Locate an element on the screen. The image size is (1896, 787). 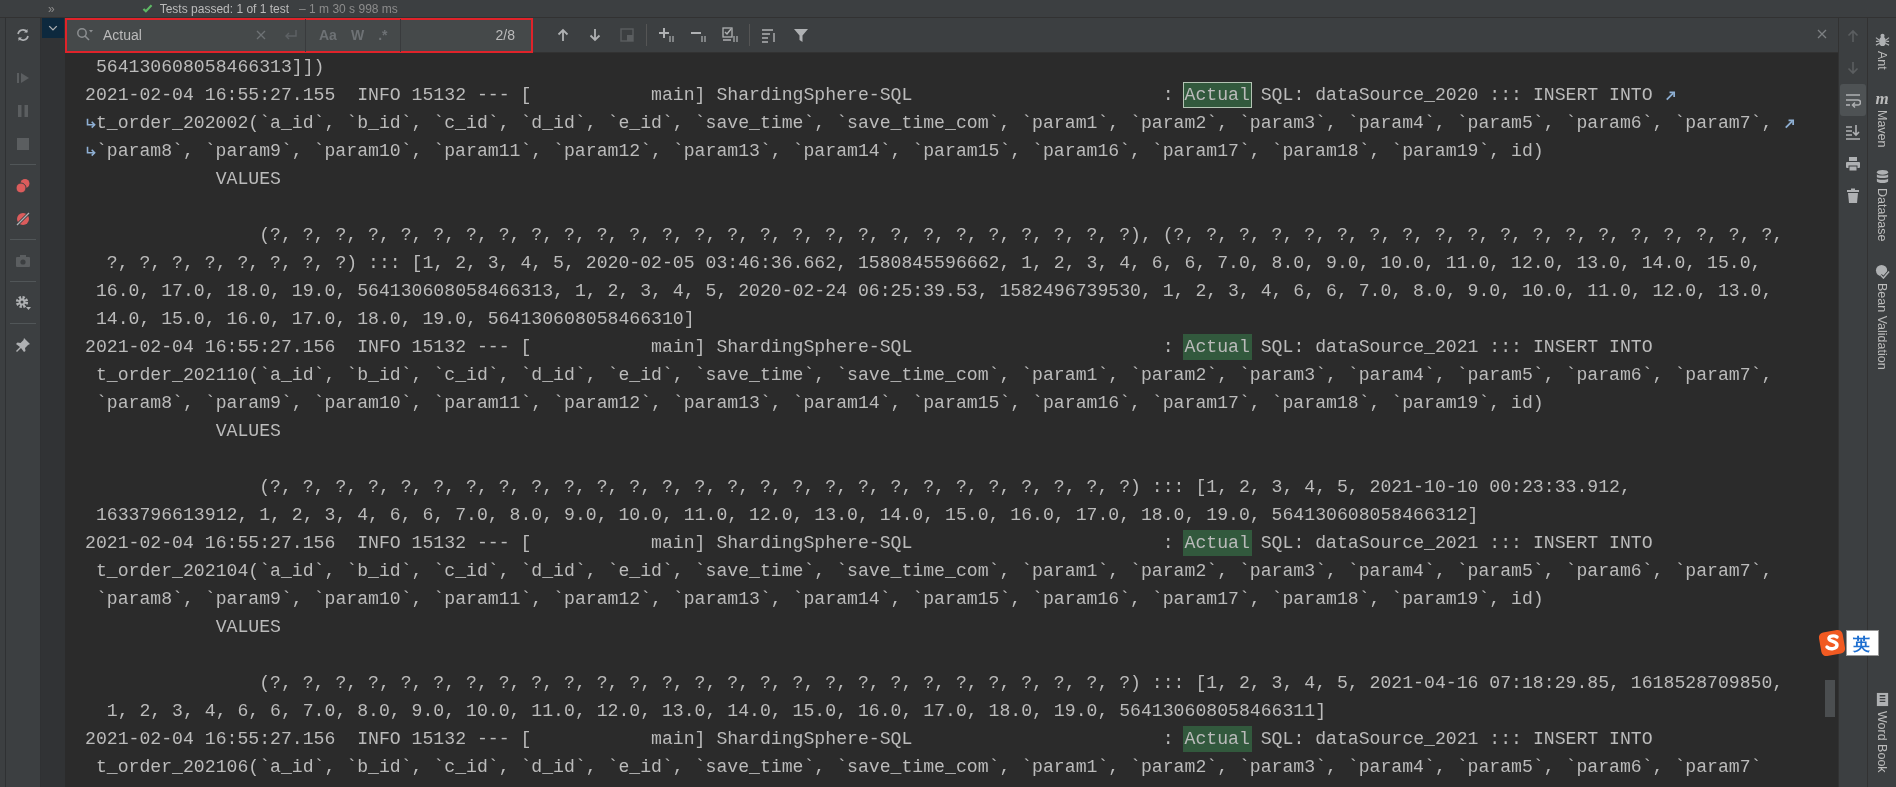
test-duration: – 1 m 30 s 998 ms is located at coordinates (348, 8).